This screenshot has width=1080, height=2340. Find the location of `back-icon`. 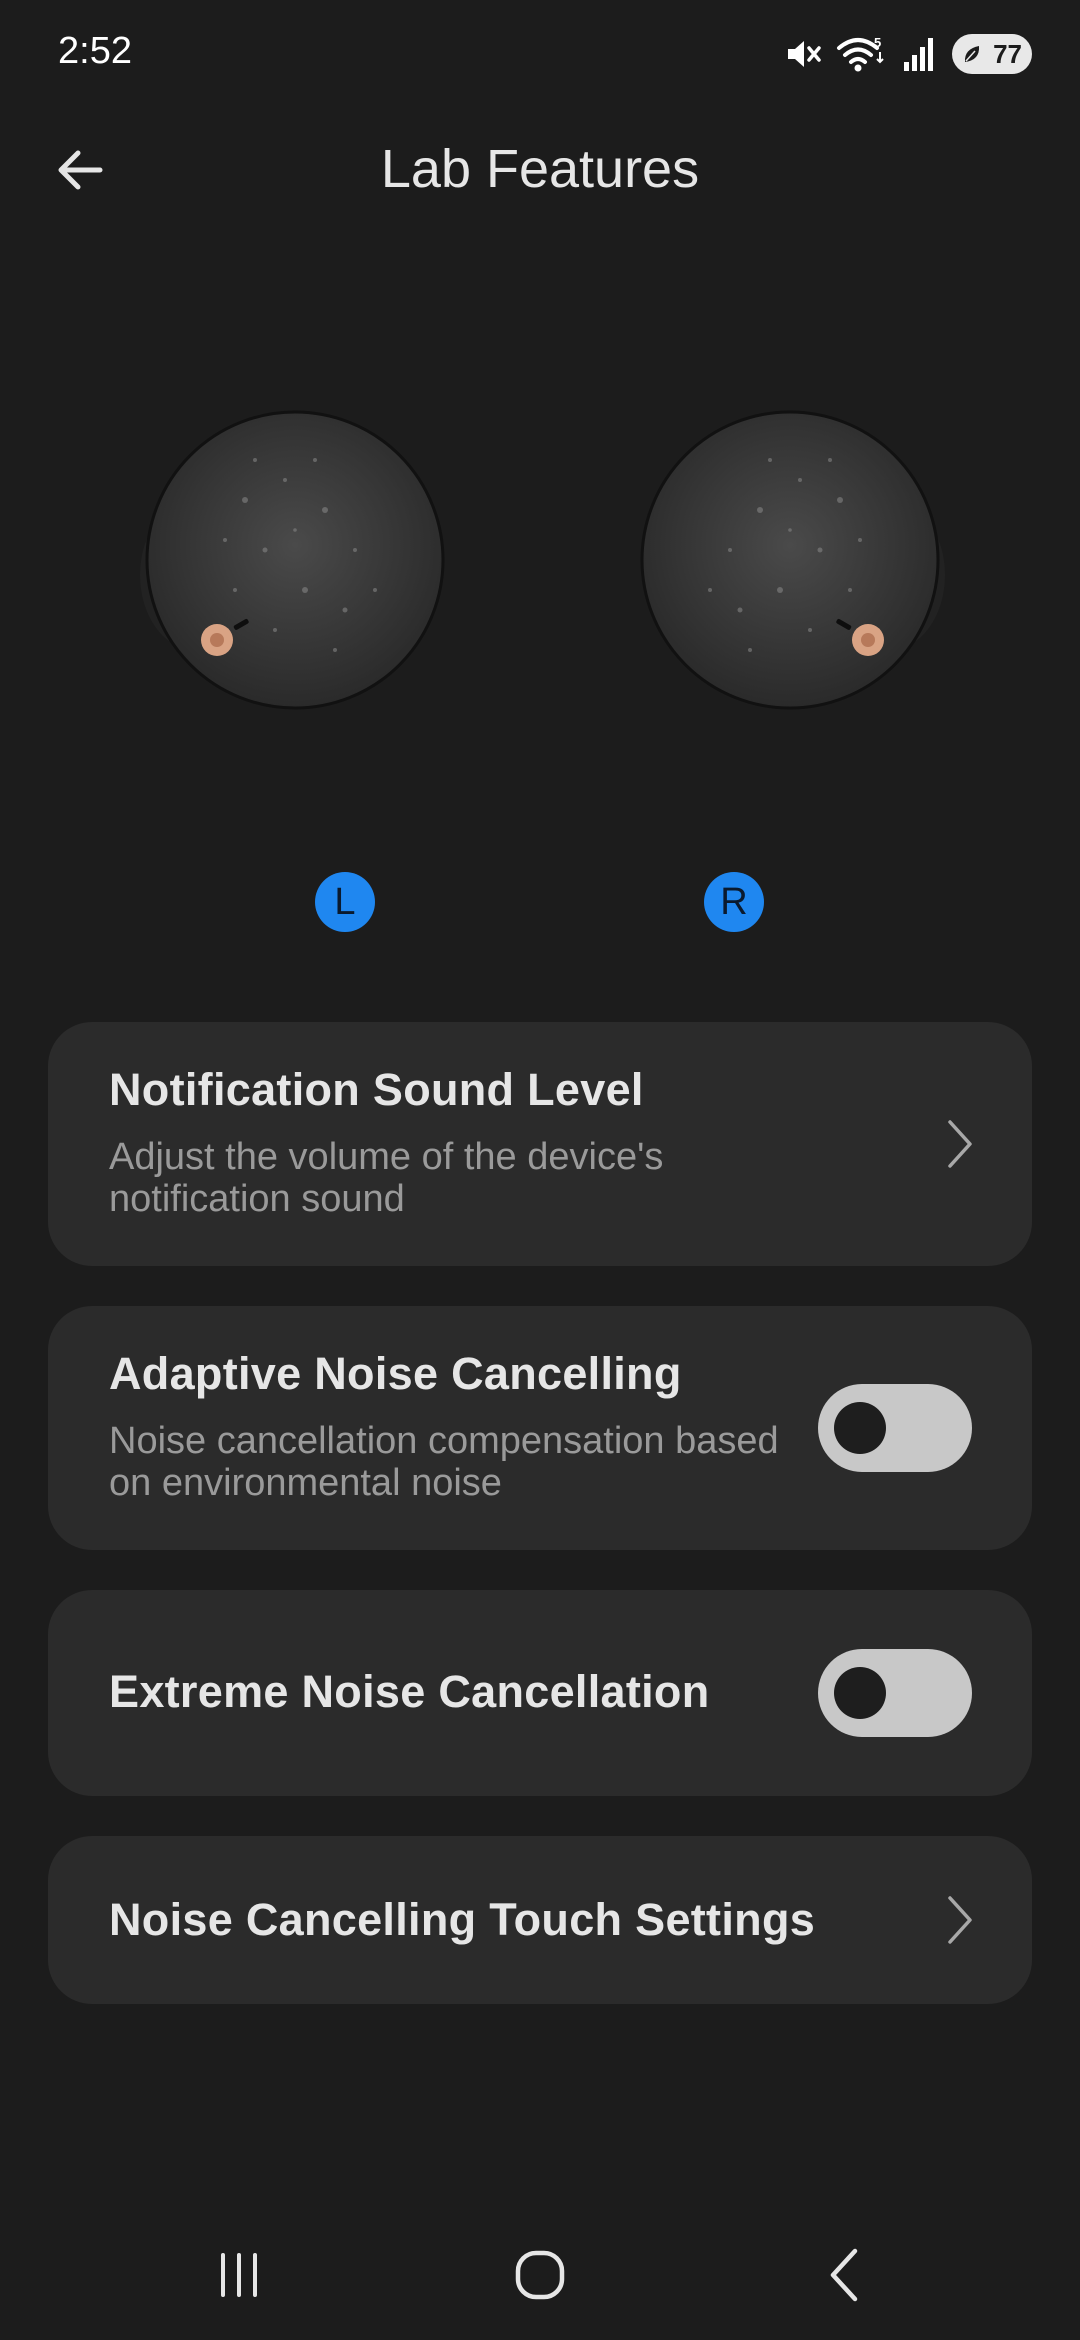

back-icon is located at coordinates (844, 2275).